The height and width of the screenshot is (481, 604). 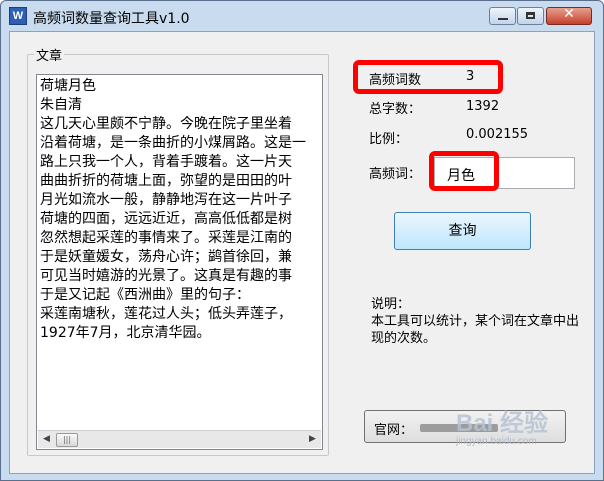 I want to click on description-title: 说明：, so click(x=391, y=304).